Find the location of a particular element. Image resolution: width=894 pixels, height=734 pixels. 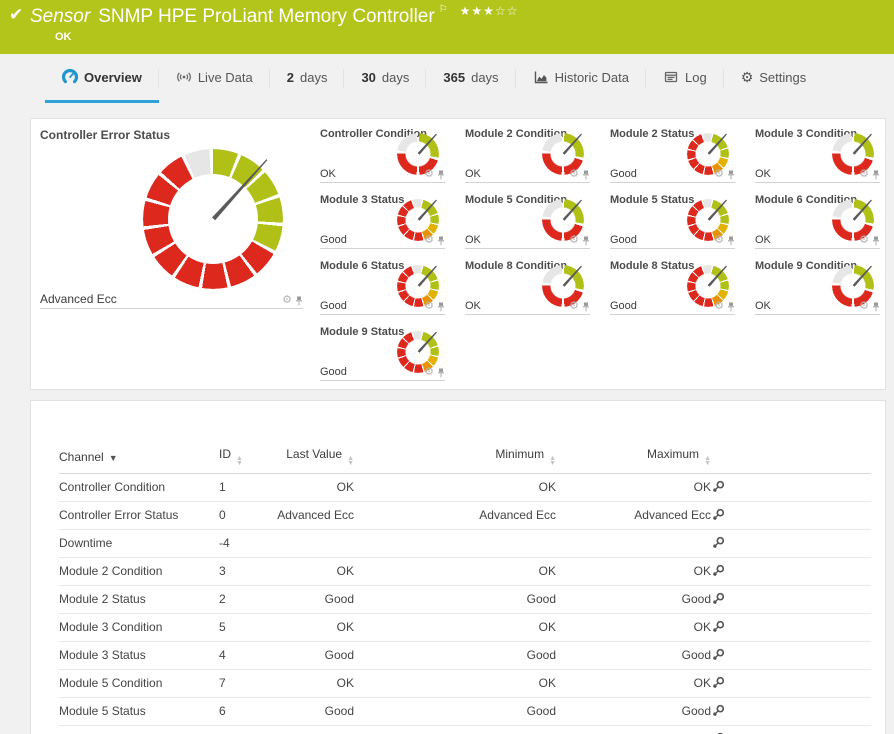

controller-error-status-gauge is located at coordinates (213, 219).